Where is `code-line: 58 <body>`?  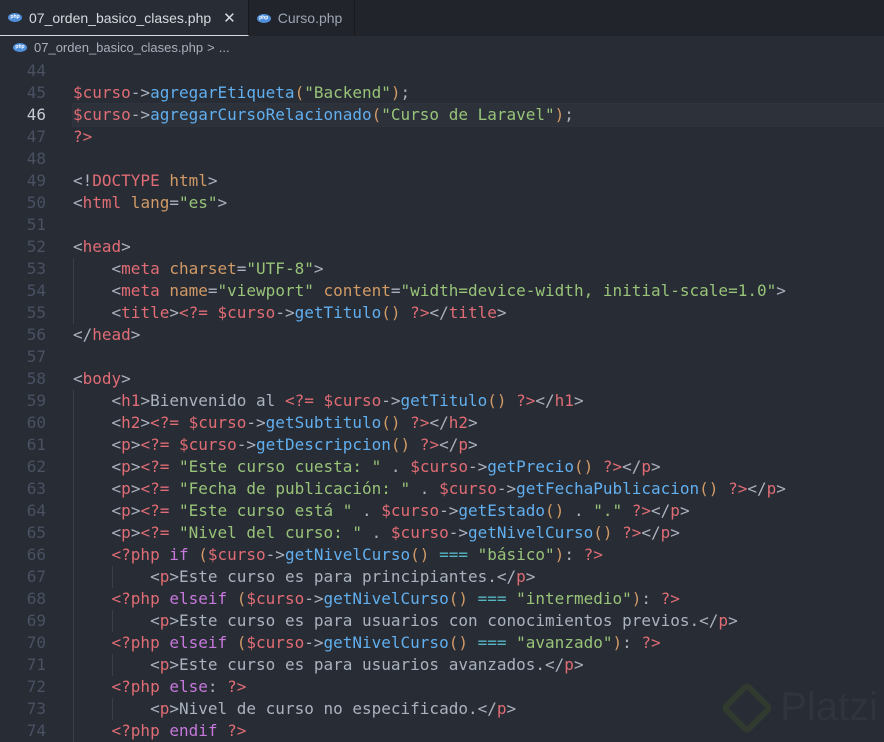
code-line: 58 <body> is located at coordinates (442, 379).